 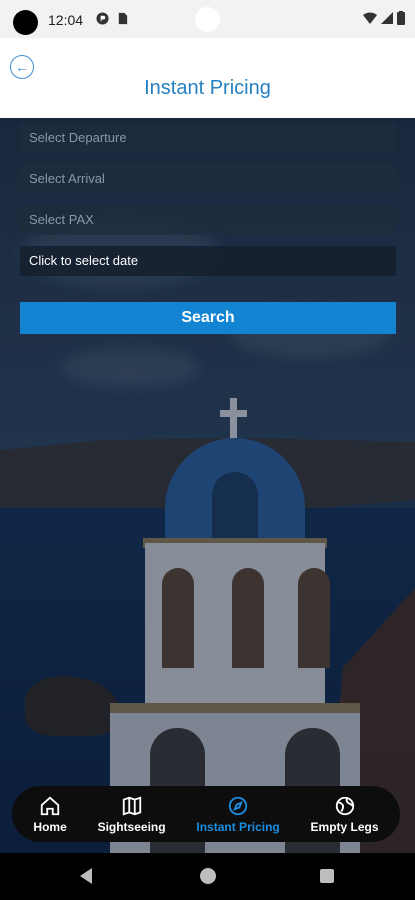 I want to click on nav-empty-legs: Empty Legs, so click(x=345, y=814).